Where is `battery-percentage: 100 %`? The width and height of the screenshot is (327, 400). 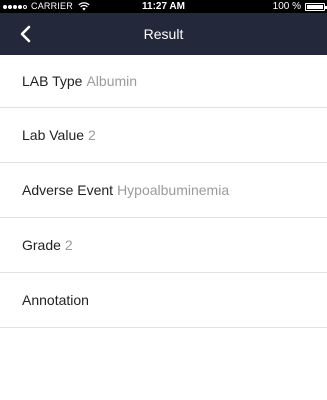 battery-percentage: 100 % is located at coordinates (286, 6).